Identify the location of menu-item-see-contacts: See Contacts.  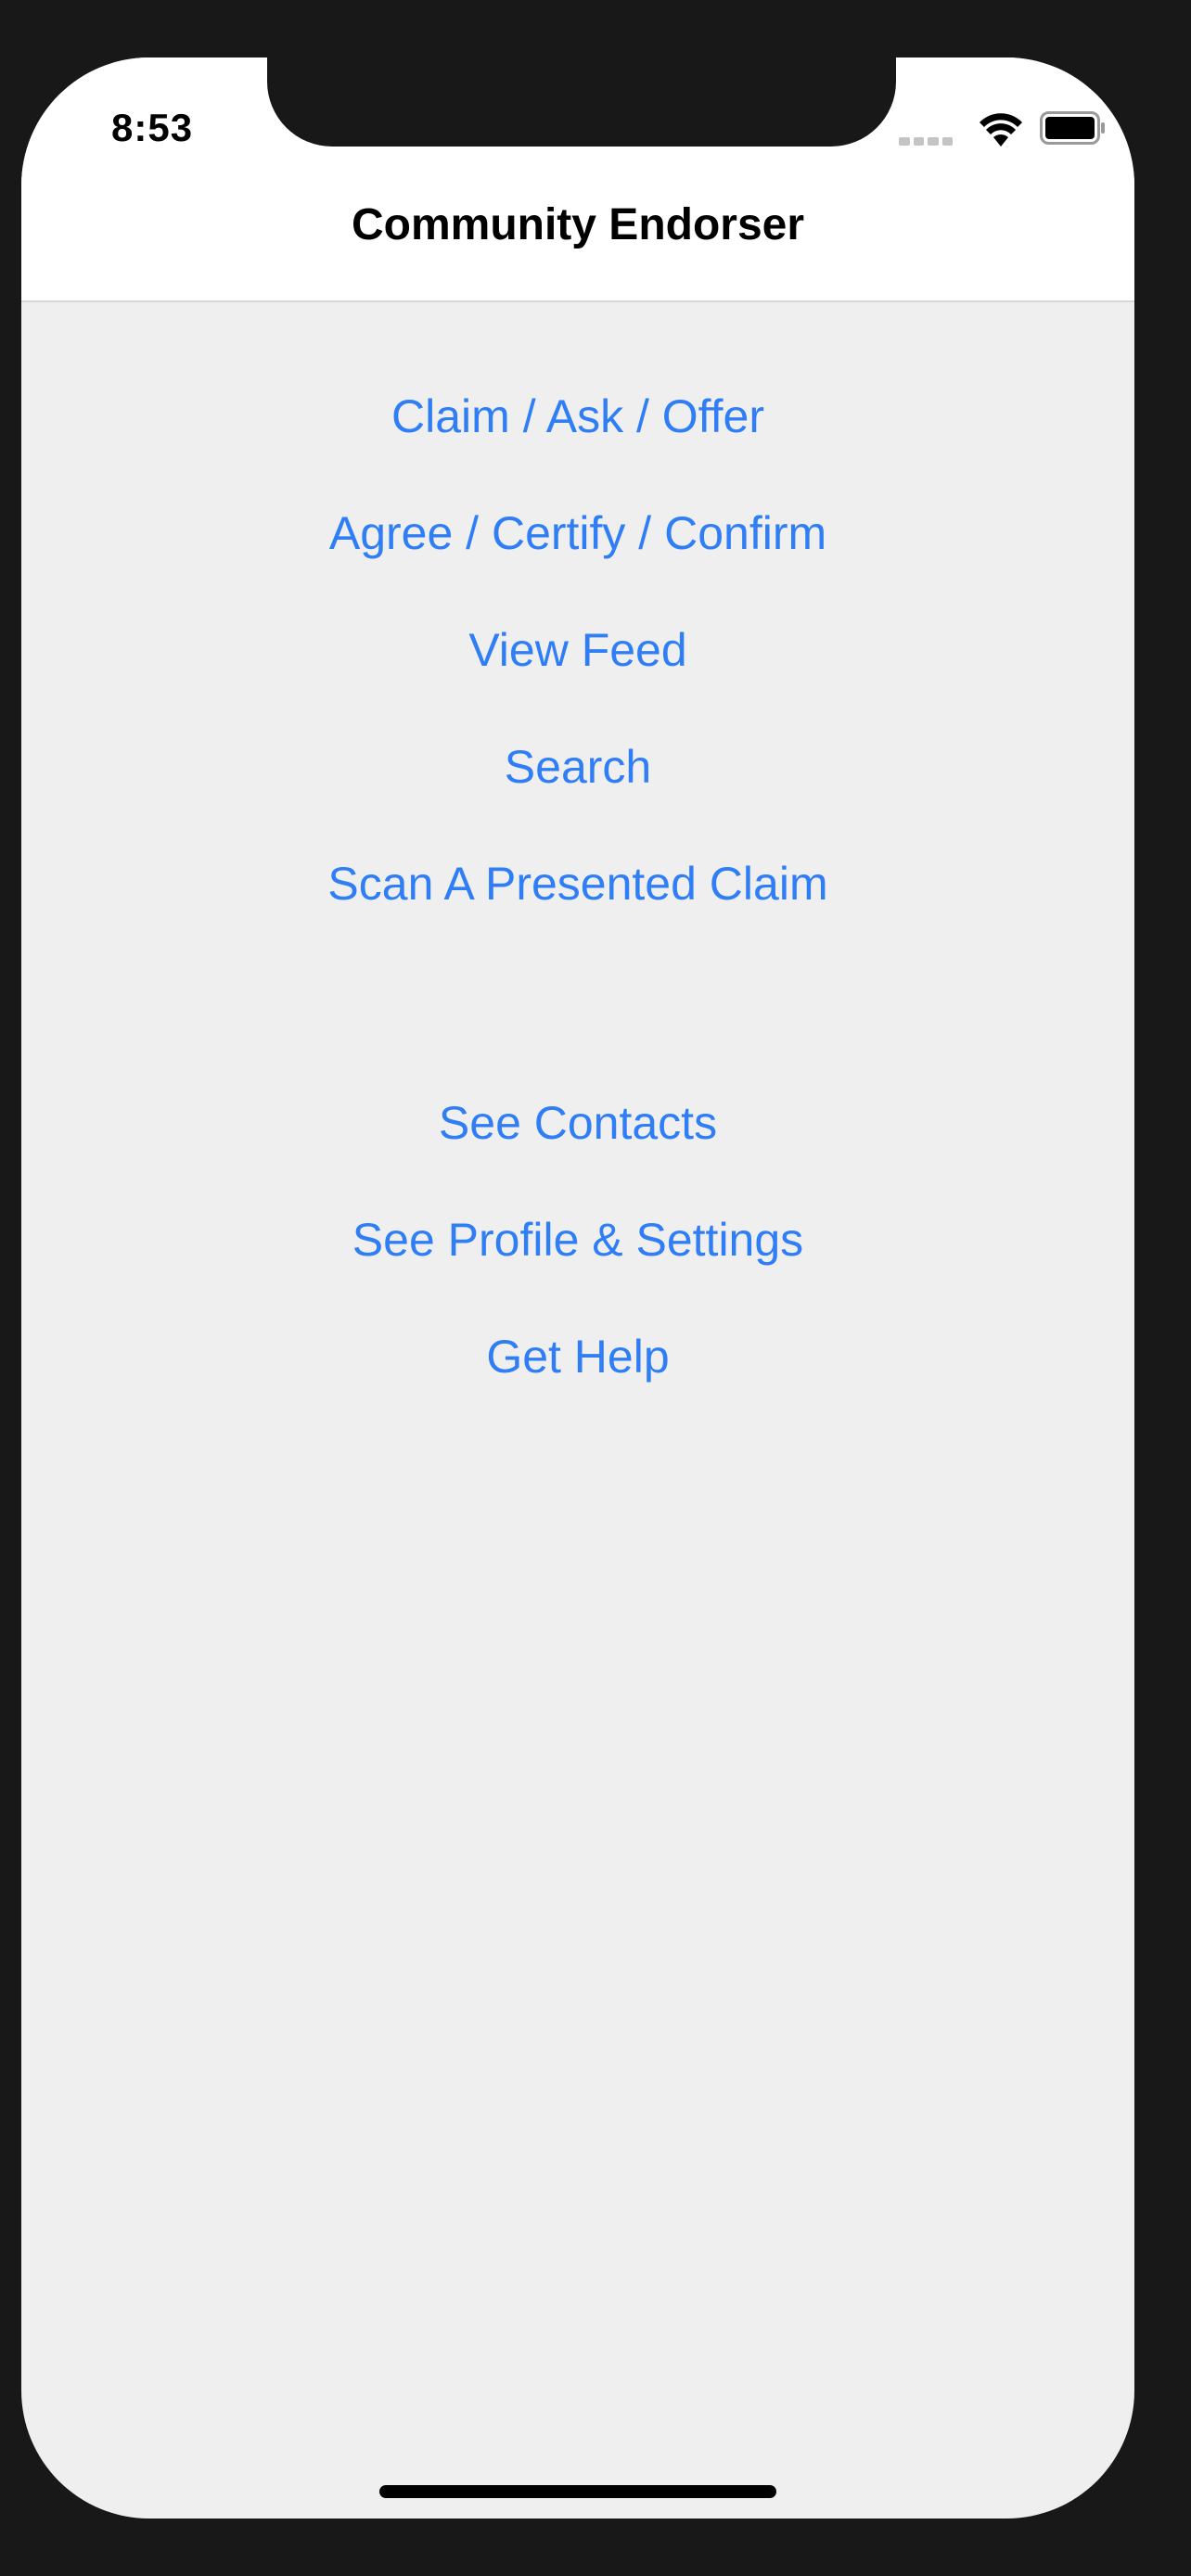
(577, 1123).